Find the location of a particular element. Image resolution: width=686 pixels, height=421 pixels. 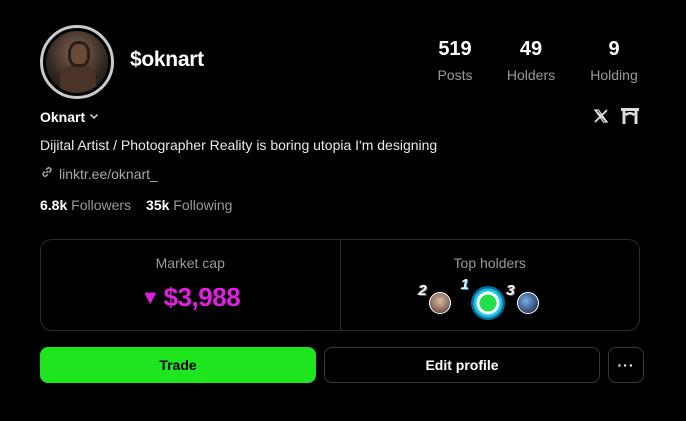

stat-holders: 49 Holders is located at coordinates (531, 60).